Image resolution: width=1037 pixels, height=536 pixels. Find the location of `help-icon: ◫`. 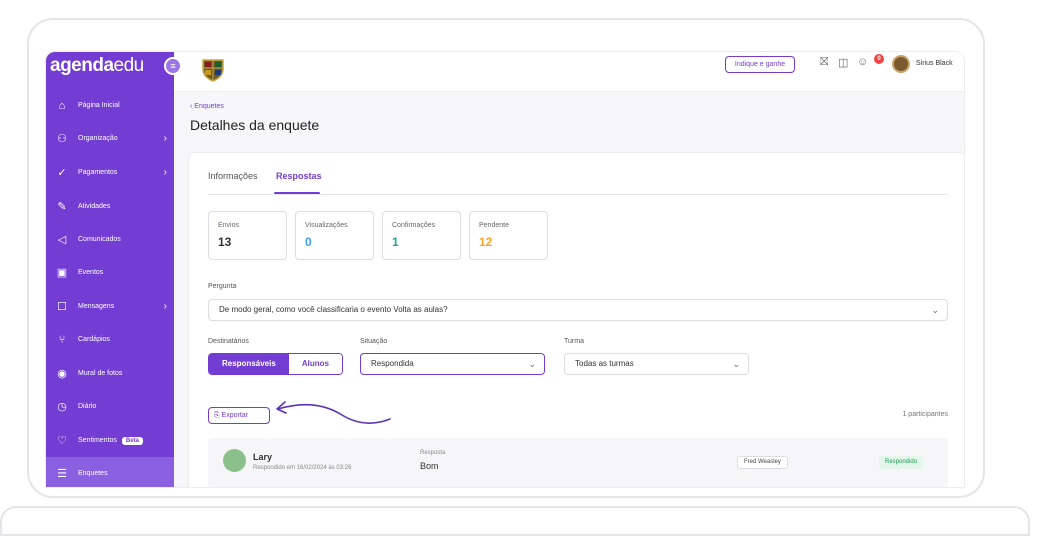

help-icon: ◫ is located at coordinates (843, 62).